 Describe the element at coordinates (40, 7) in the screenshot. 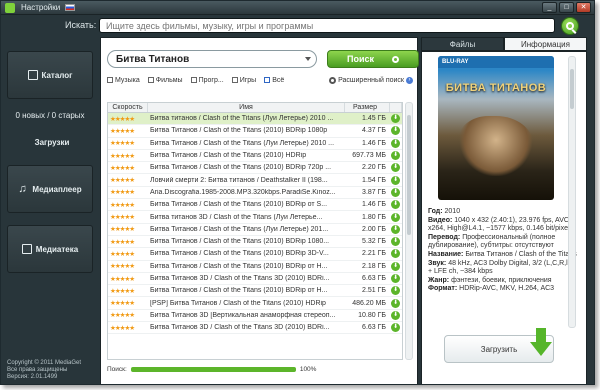

I see `settings-label: Настройки` at that location.